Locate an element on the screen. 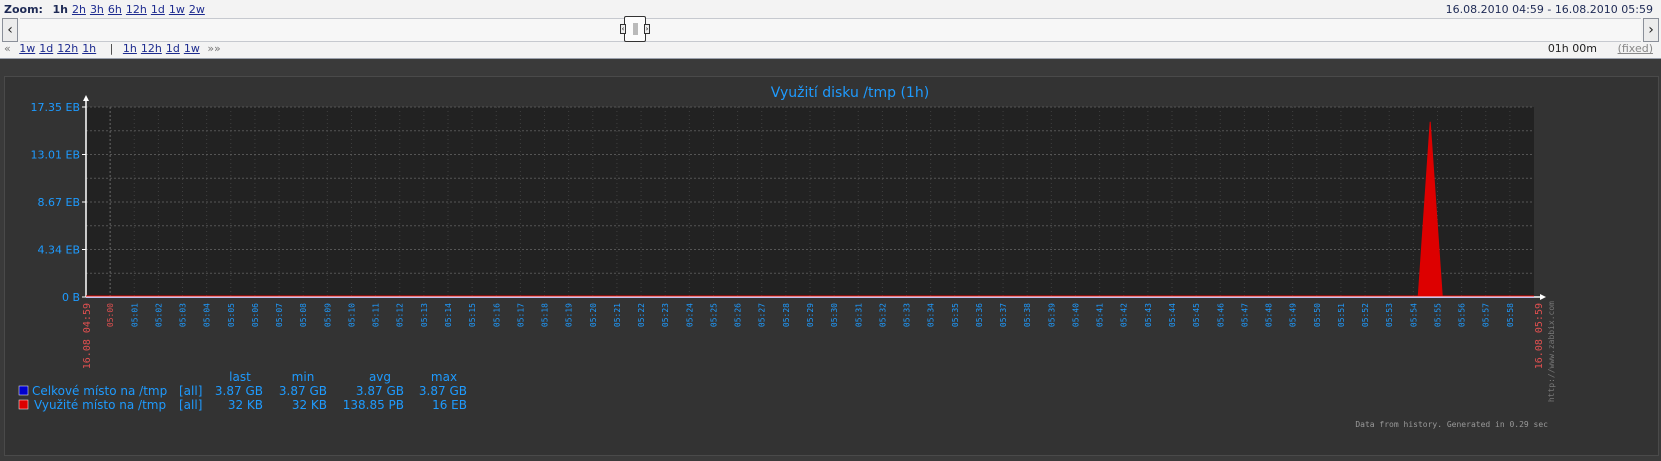  legend-value-max: 16 EB is located at coordinates (449, 405).